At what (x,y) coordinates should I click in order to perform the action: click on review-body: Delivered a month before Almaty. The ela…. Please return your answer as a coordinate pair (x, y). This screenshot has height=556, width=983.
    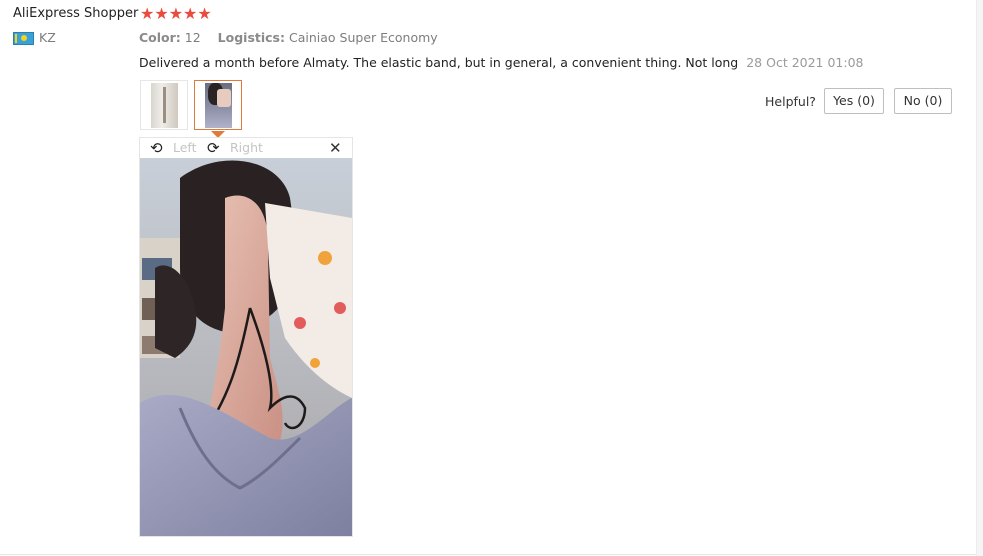
    Looking at the image, I should click on (501, 62).